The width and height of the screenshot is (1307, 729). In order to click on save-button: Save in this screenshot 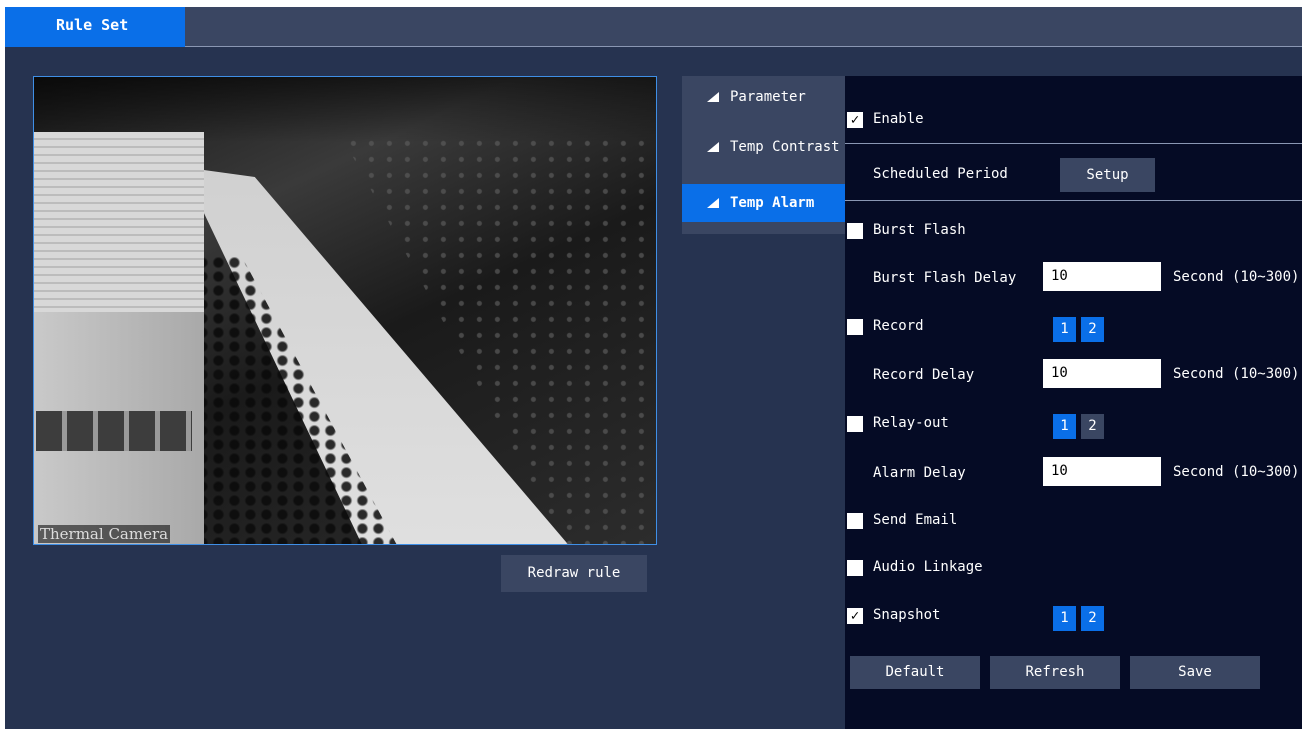, I will do `click(1195, 672)`.